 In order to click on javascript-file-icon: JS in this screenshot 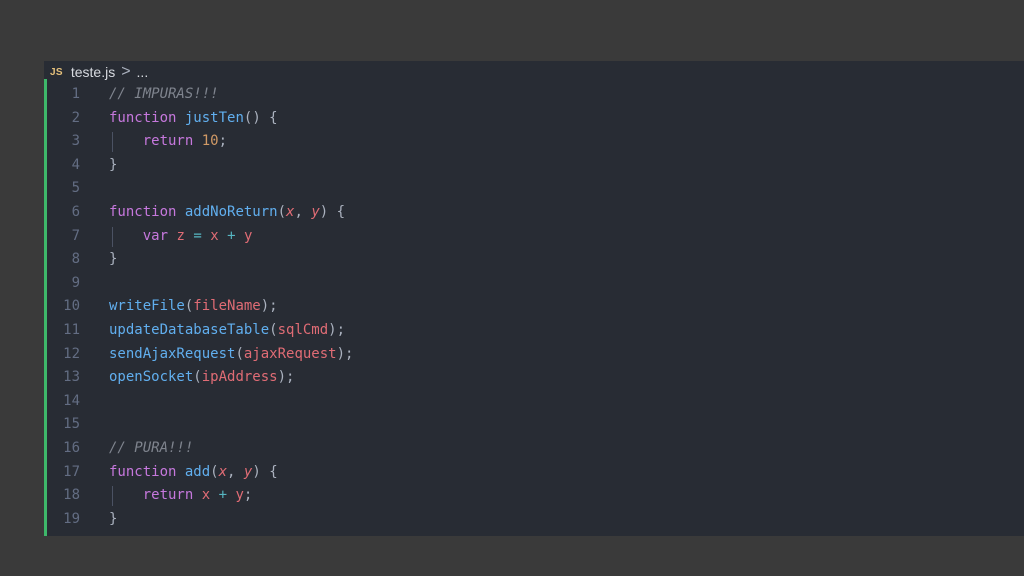, I will do `click(56, 72)`.